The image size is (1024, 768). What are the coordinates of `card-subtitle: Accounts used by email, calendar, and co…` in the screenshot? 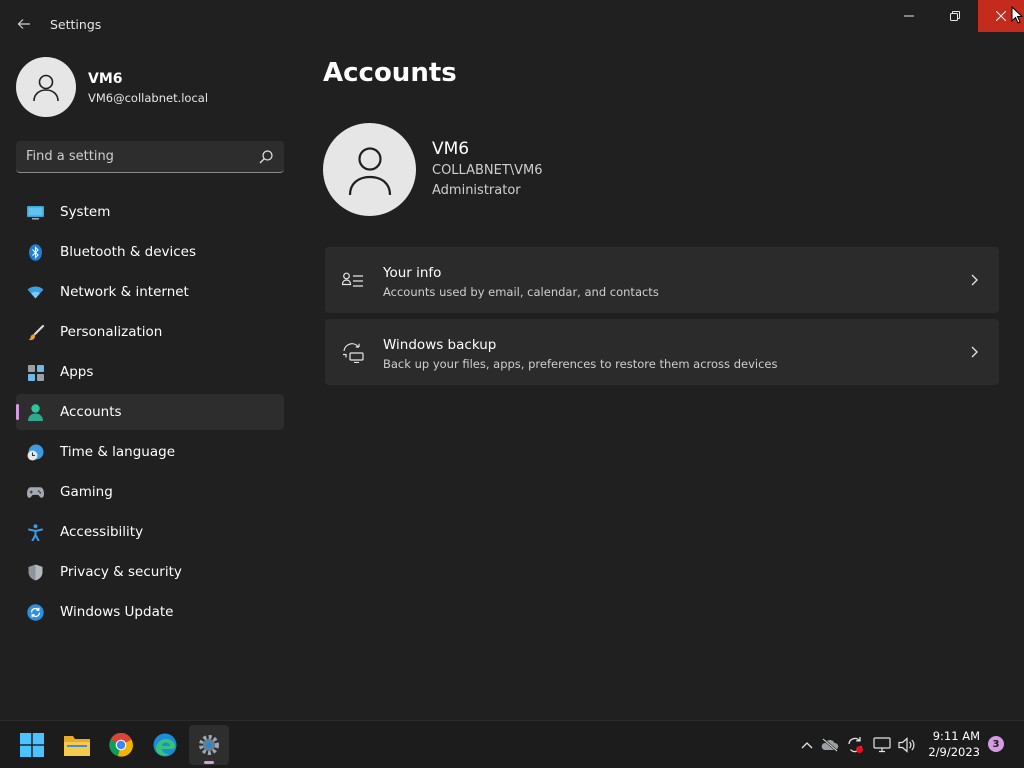 It's located at (521, 292).